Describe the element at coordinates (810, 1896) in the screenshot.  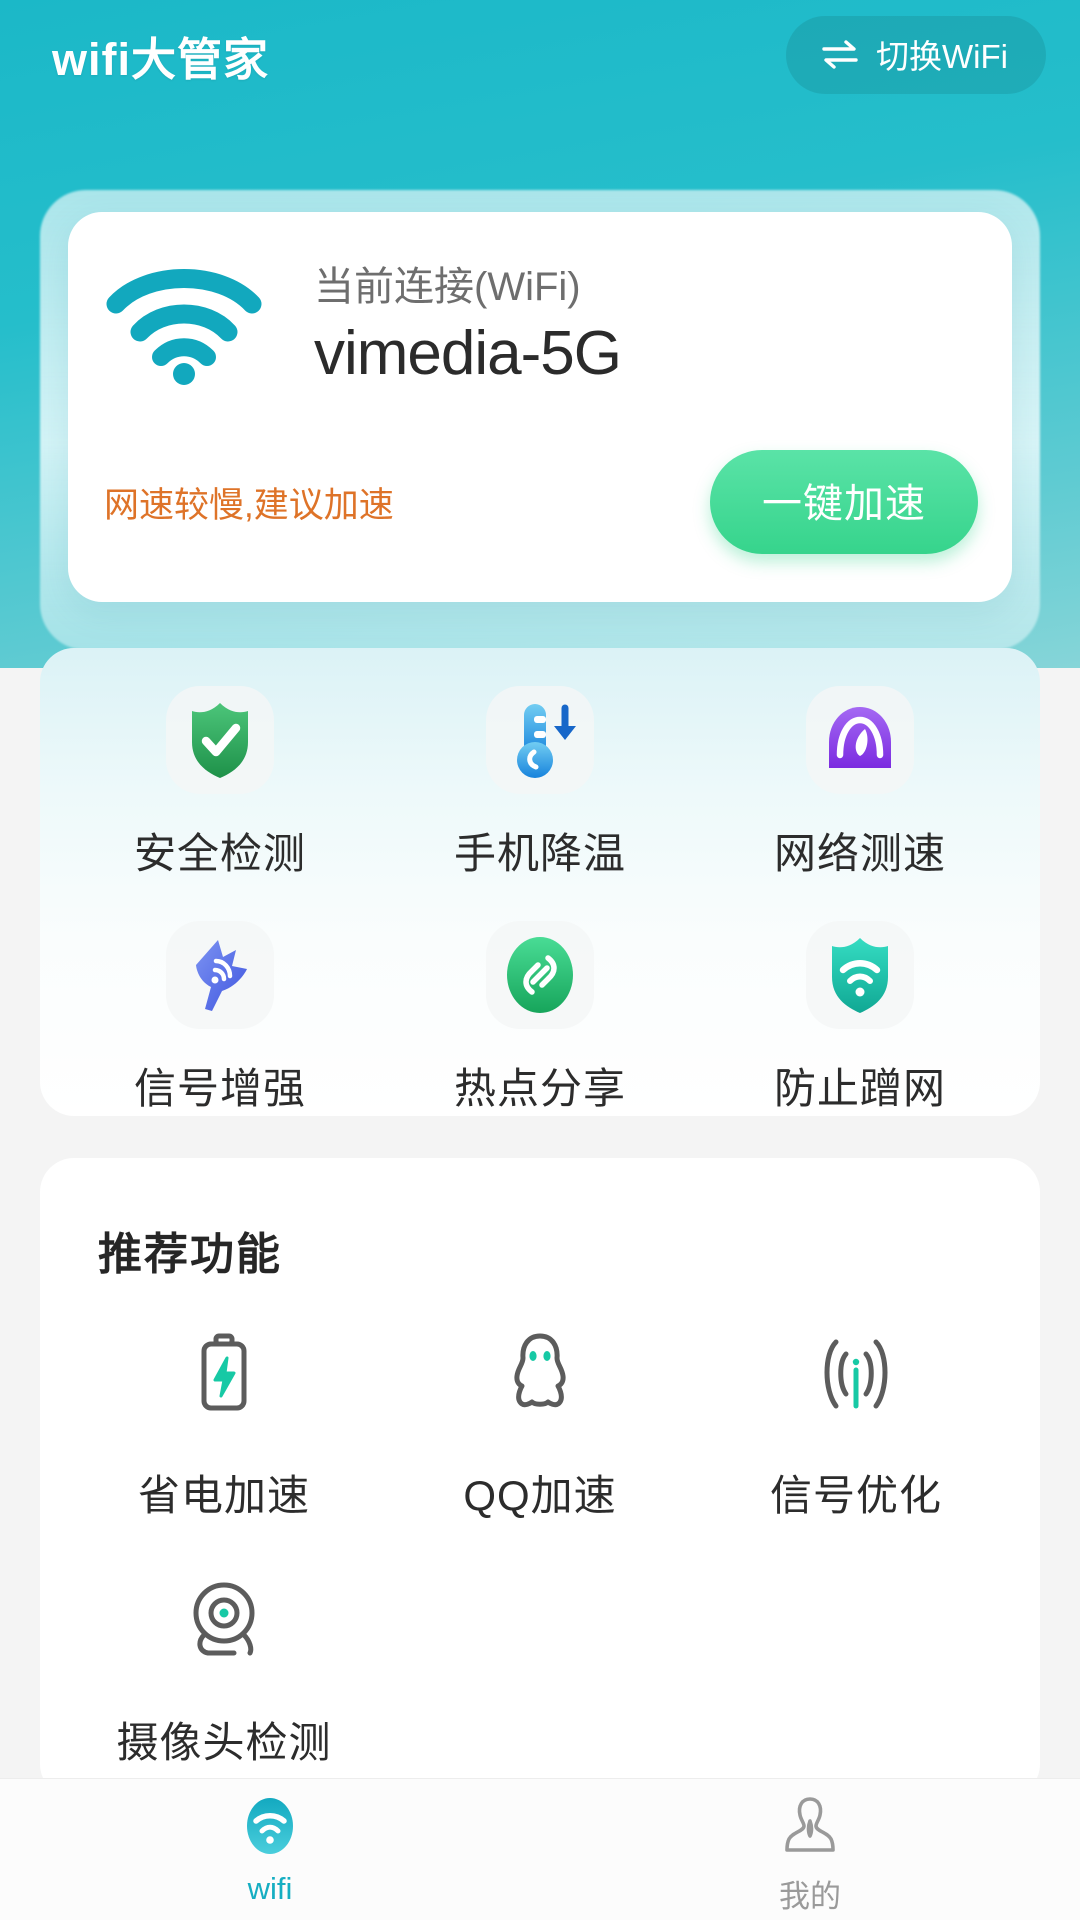
I see `nav-label: 我的` at that location.